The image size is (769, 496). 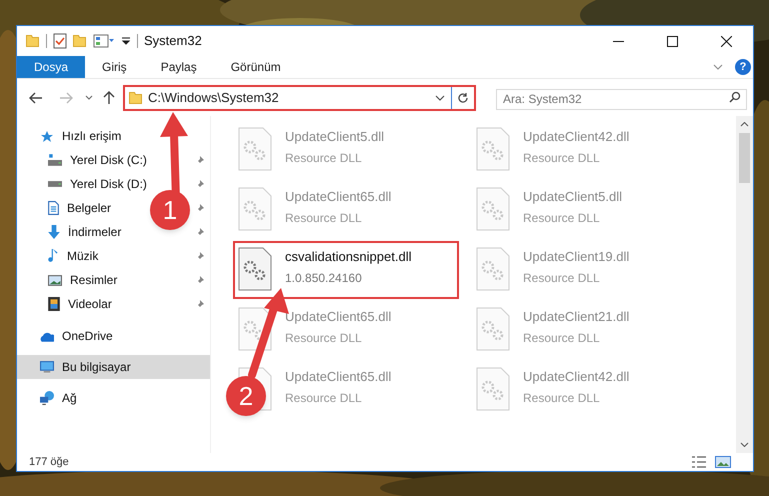 What do you see at coordinates (54, 304) in the screenshot?
I see `film-icon` at bounding box center [54, 304].